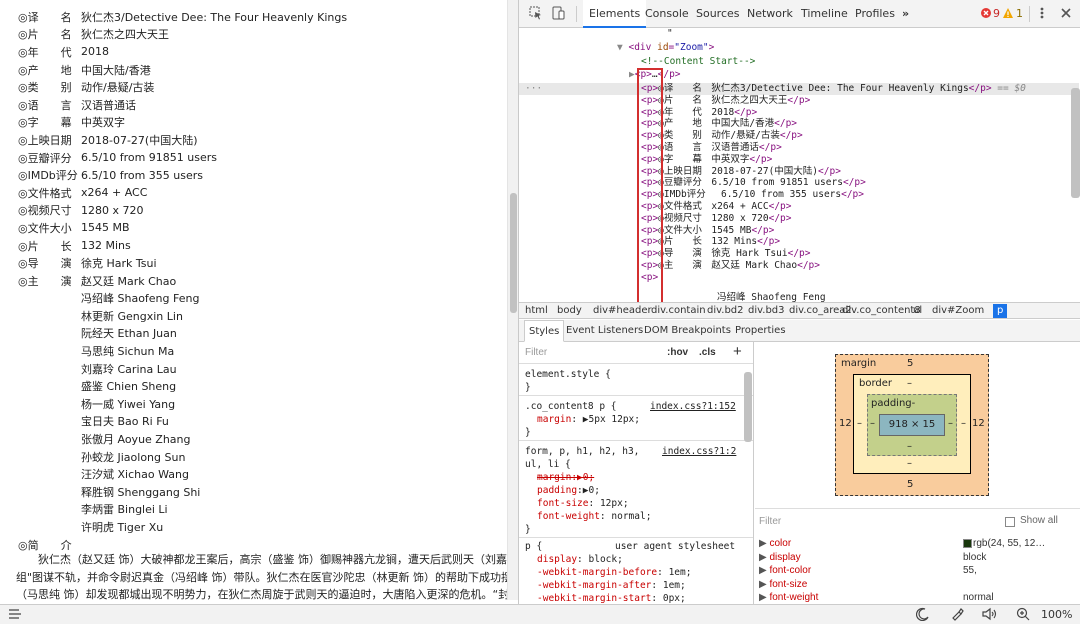  I want to click on margin-left-value: 12, so click(845, 423).